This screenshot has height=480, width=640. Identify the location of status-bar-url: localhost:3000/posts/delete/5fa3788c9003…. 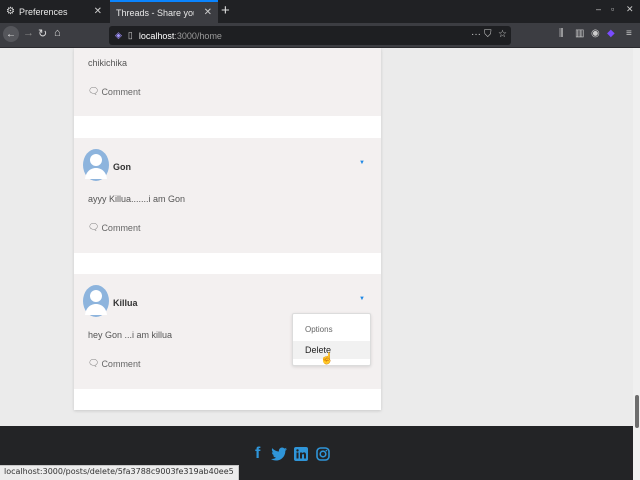
(119, 472).